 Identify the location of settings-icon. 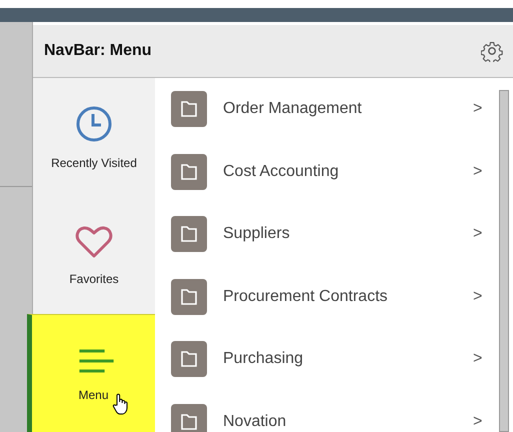
(492, 51).